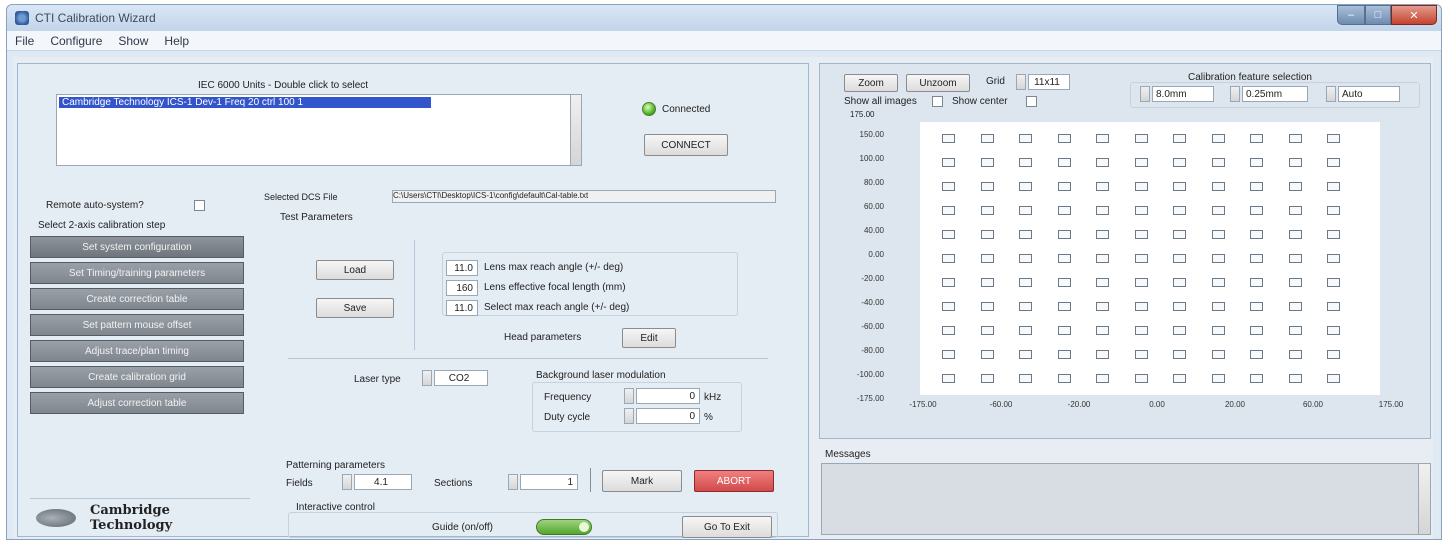 The height and width of the screenshot is (543, 1443). What do you see at coordinates (937, 101) in the screenshot?
I see `show-all-checkbox` at bounding box center [937, 101].